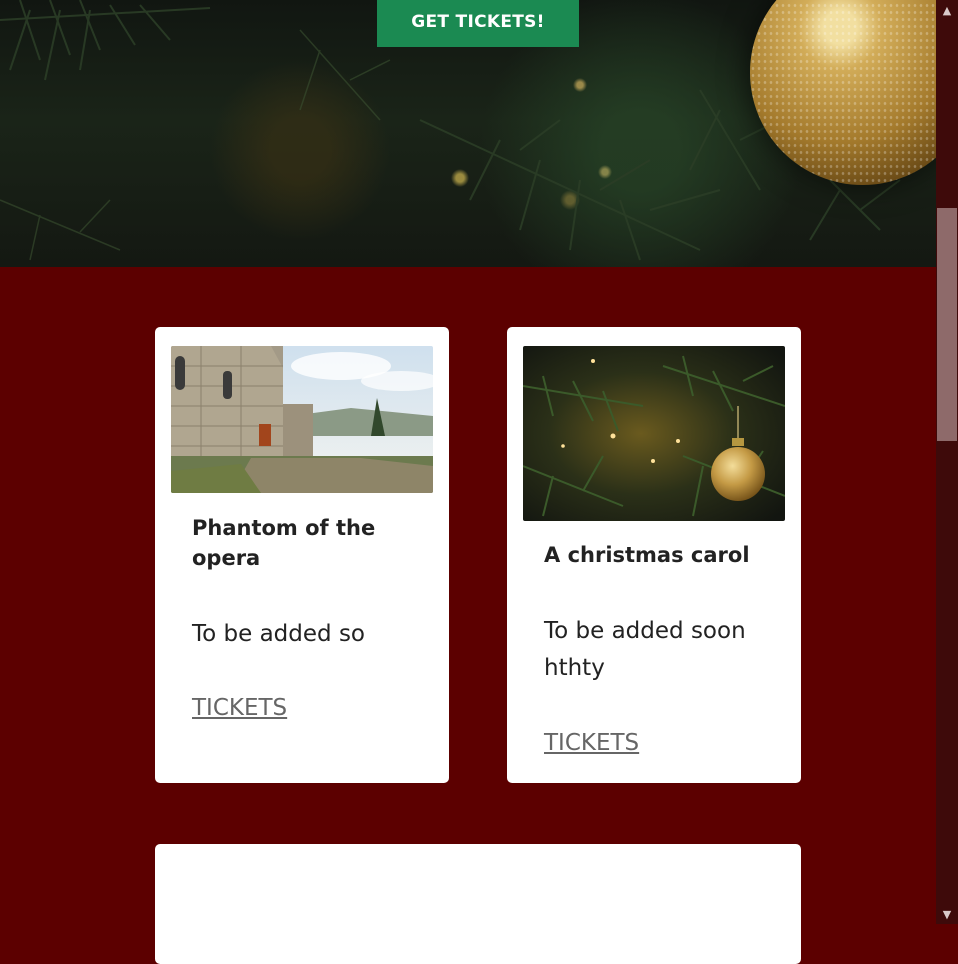 The height and width of the screenshot is (964, 958). What do you see at coordinates (278, 634) in the screenshot?
I see `card-description: To be added so` at bounding box center [278, 634].